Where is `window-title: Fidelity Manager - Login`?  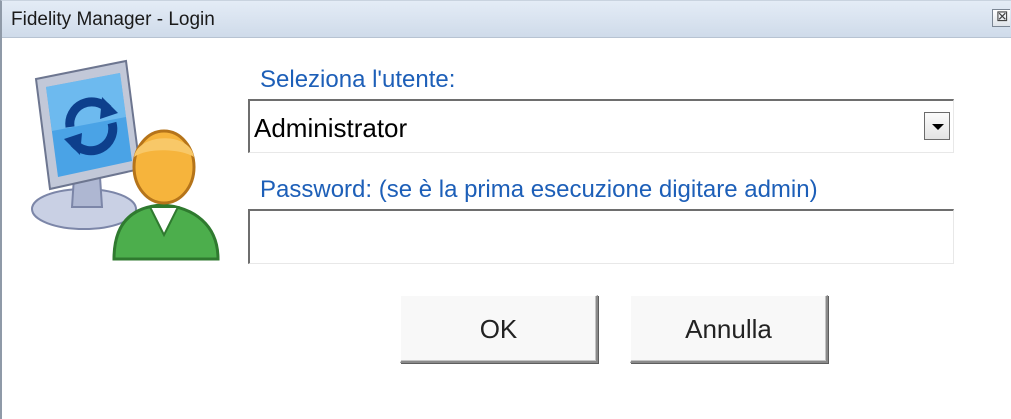 window-title: Fidelity Manager - Login is located at coordinates (113, 19).